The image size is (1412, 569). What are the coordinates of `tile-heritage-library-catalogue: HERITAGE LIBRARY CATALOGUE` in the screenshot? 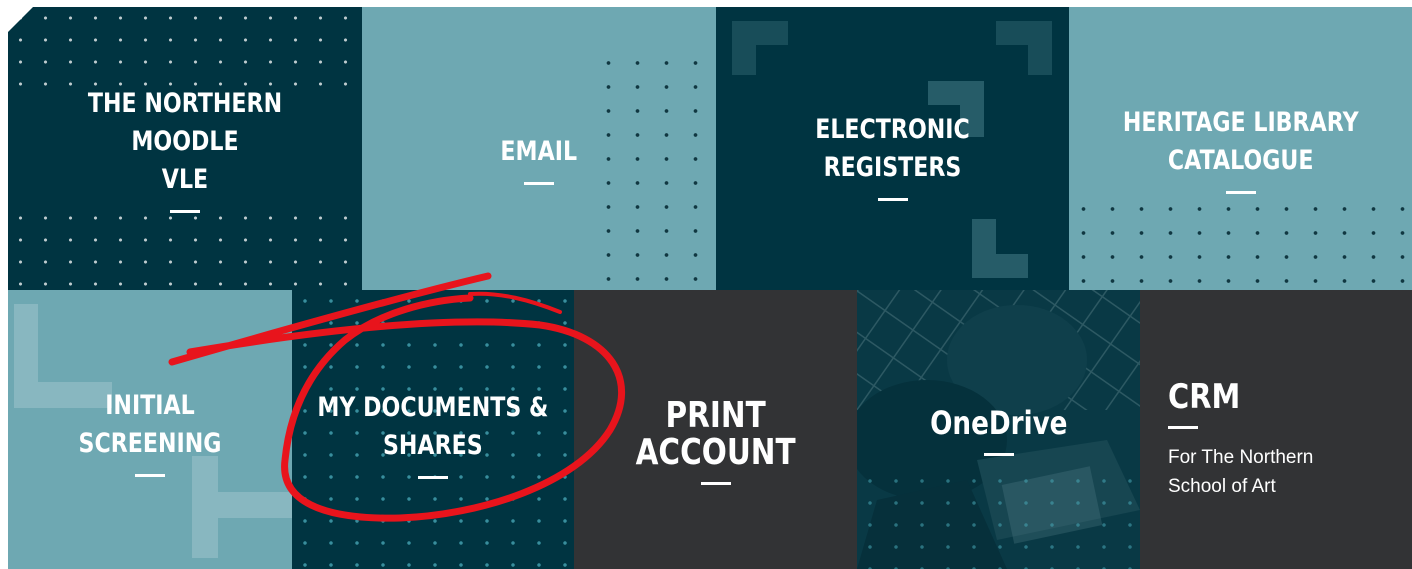 It's located at (1240, 148).